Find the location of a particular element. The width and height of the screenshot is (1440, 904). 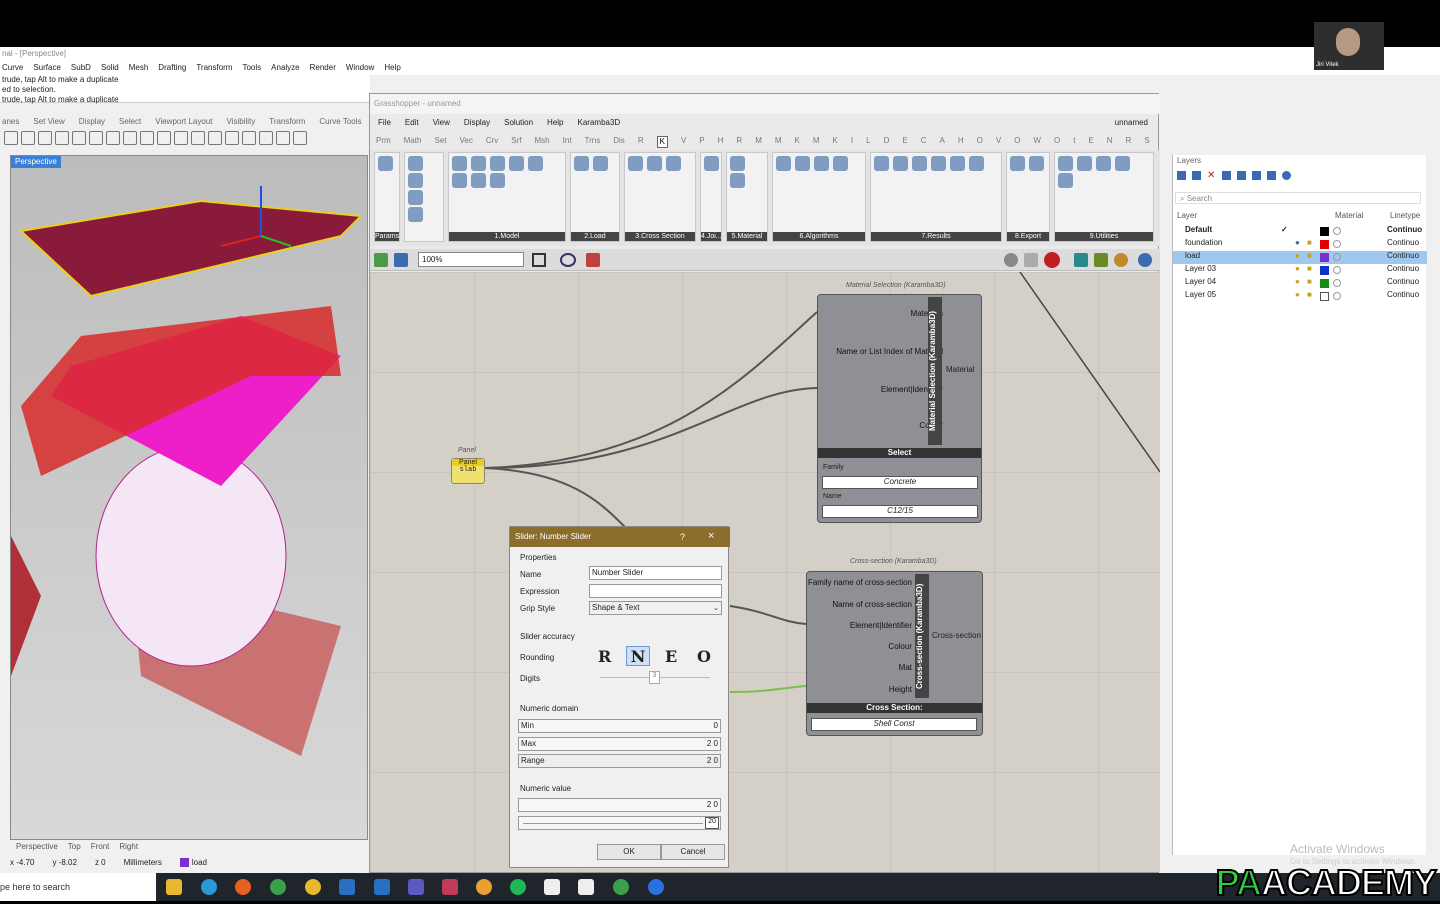

tab-planes: anes is located at coordinates (10, 123).